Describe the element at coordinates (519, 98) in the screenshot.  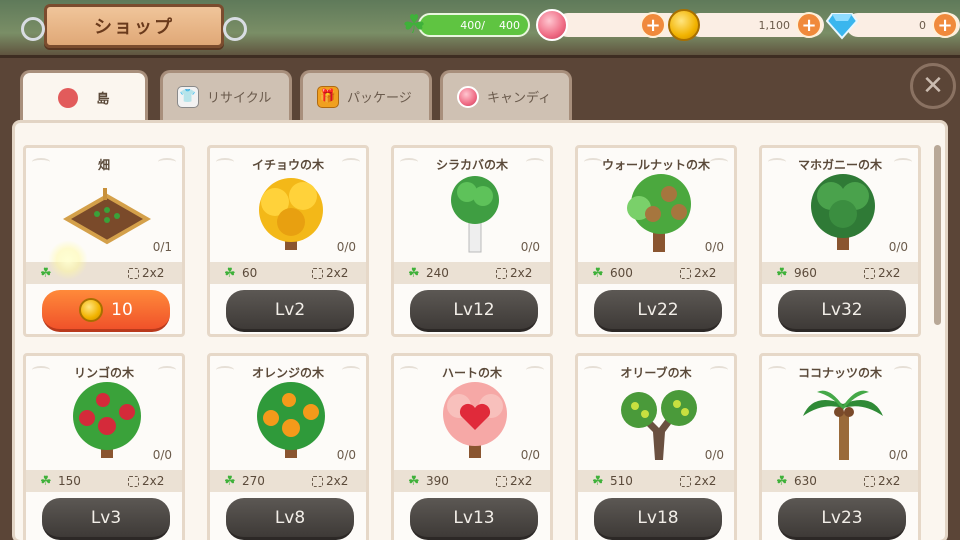
I see `tab-label: キャンディ` at that location.